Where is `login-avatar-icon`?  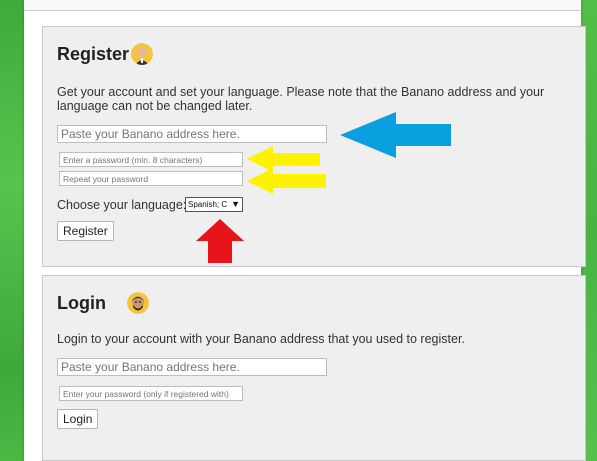
login-avatar-icon is located at coordinates (138, 303).